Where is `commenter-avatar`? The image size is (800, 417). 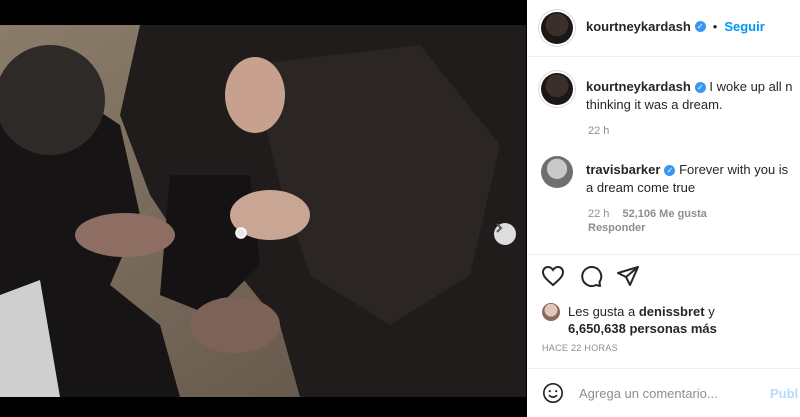 commenter-avatar is located at coordinates (557, 172).